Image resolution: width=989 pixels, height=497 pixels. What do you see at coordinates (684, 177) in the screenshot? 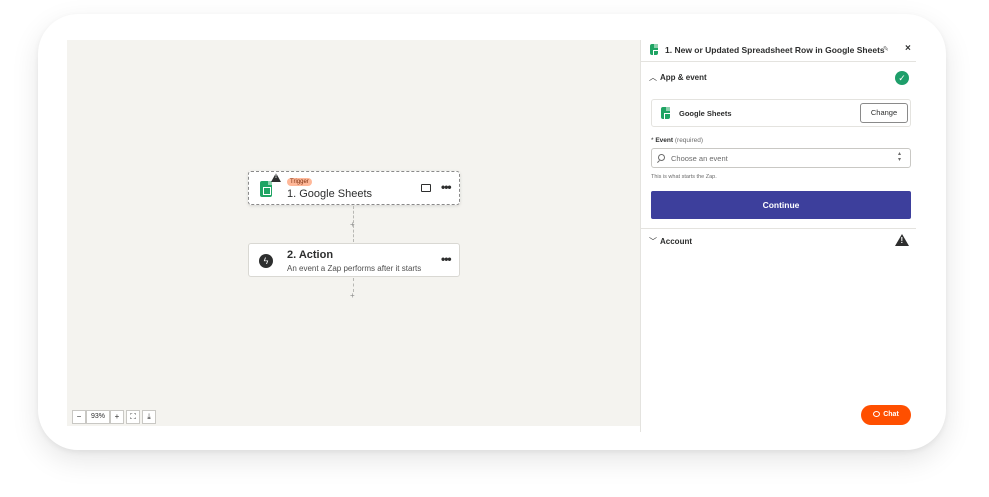
I see `event-helper-text: This is what starts the Zap.` at bounding box center [684, 177].